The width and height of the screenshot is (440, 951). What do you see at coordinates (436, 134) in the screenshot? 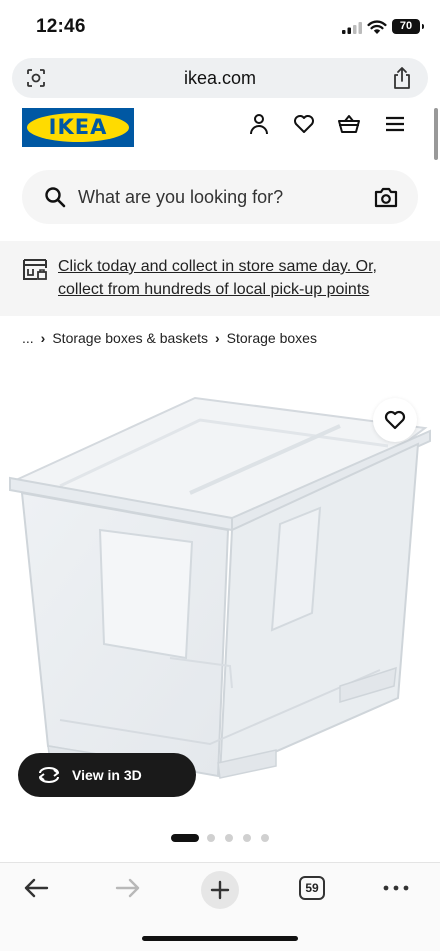
I see `scroll-indicator` at bounding box center [436, 134].